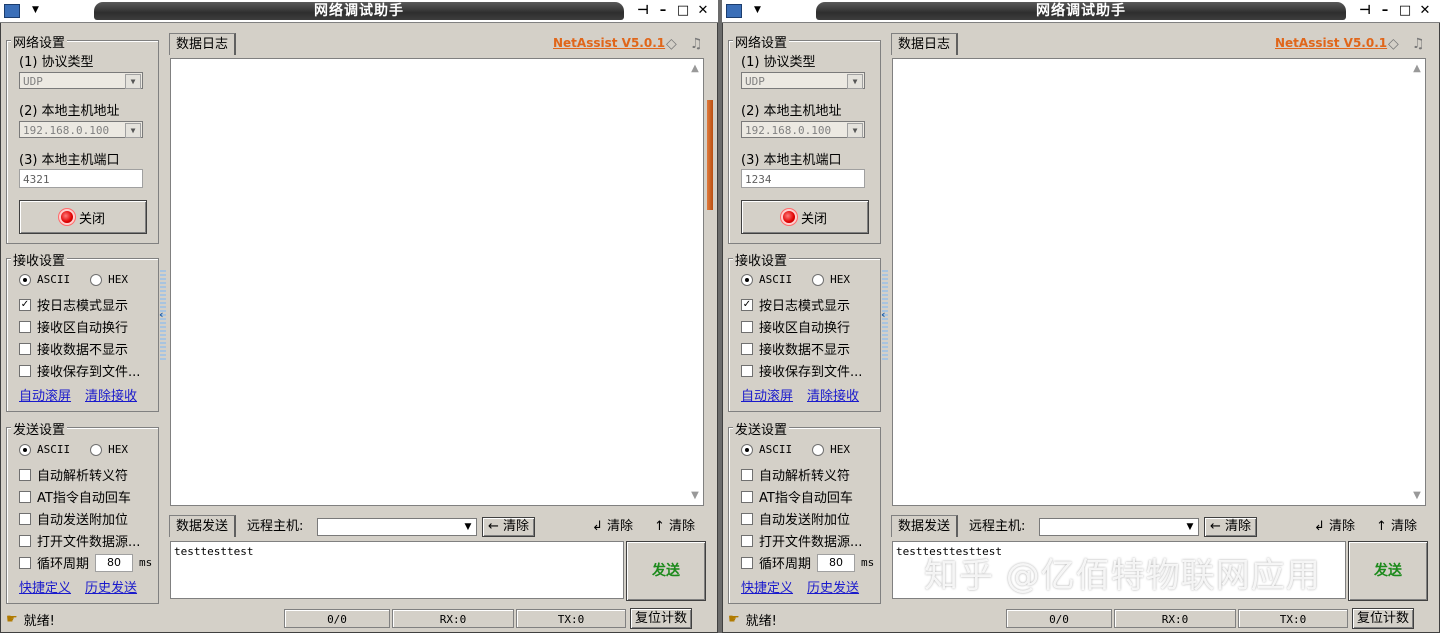  I want to click on log-mode-option: ✓ 按日志模式显示, so click(73, 304).